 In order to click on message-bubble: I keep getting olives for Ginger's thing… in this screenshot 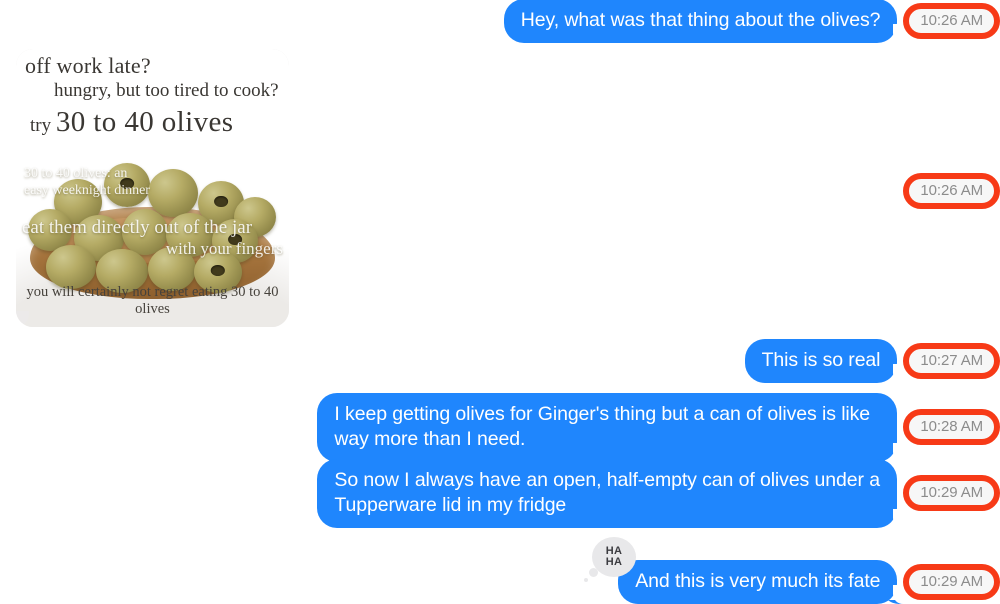, I will do `click(611, 427)`.